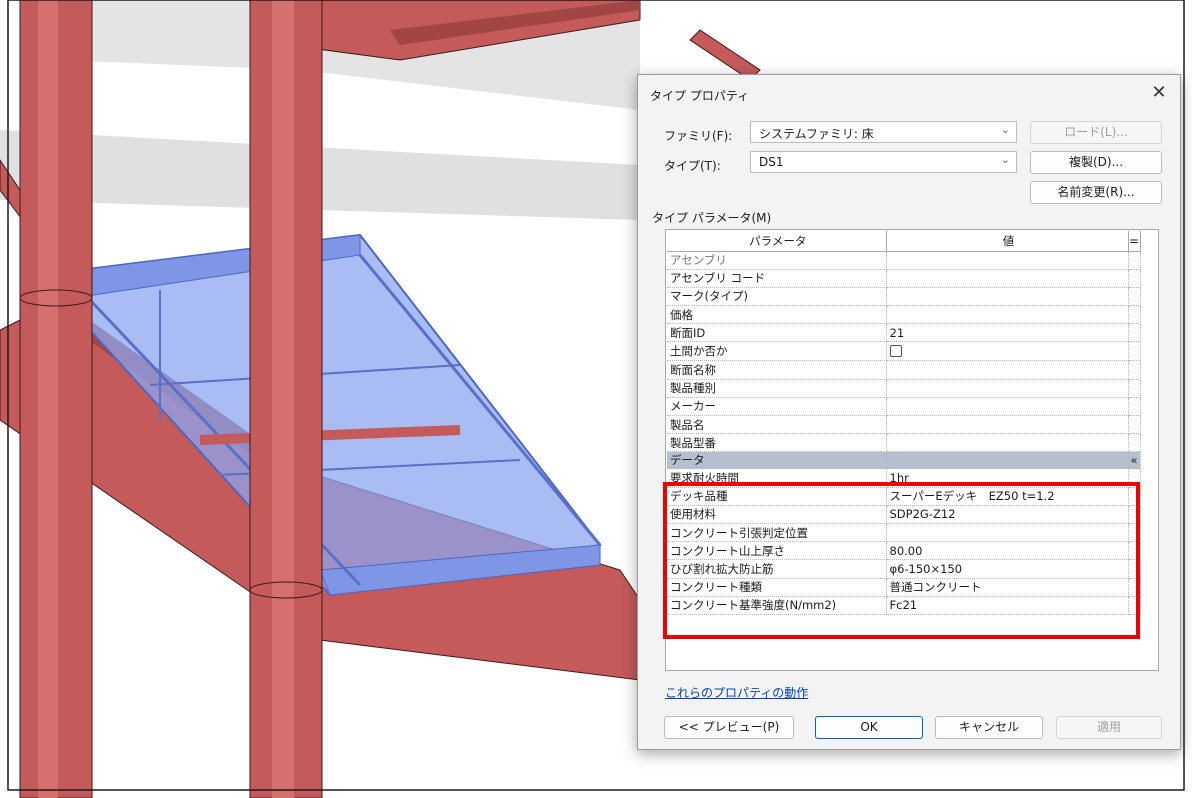  I want to click on family-value: システムファミリ: 床, so click(816, 134).